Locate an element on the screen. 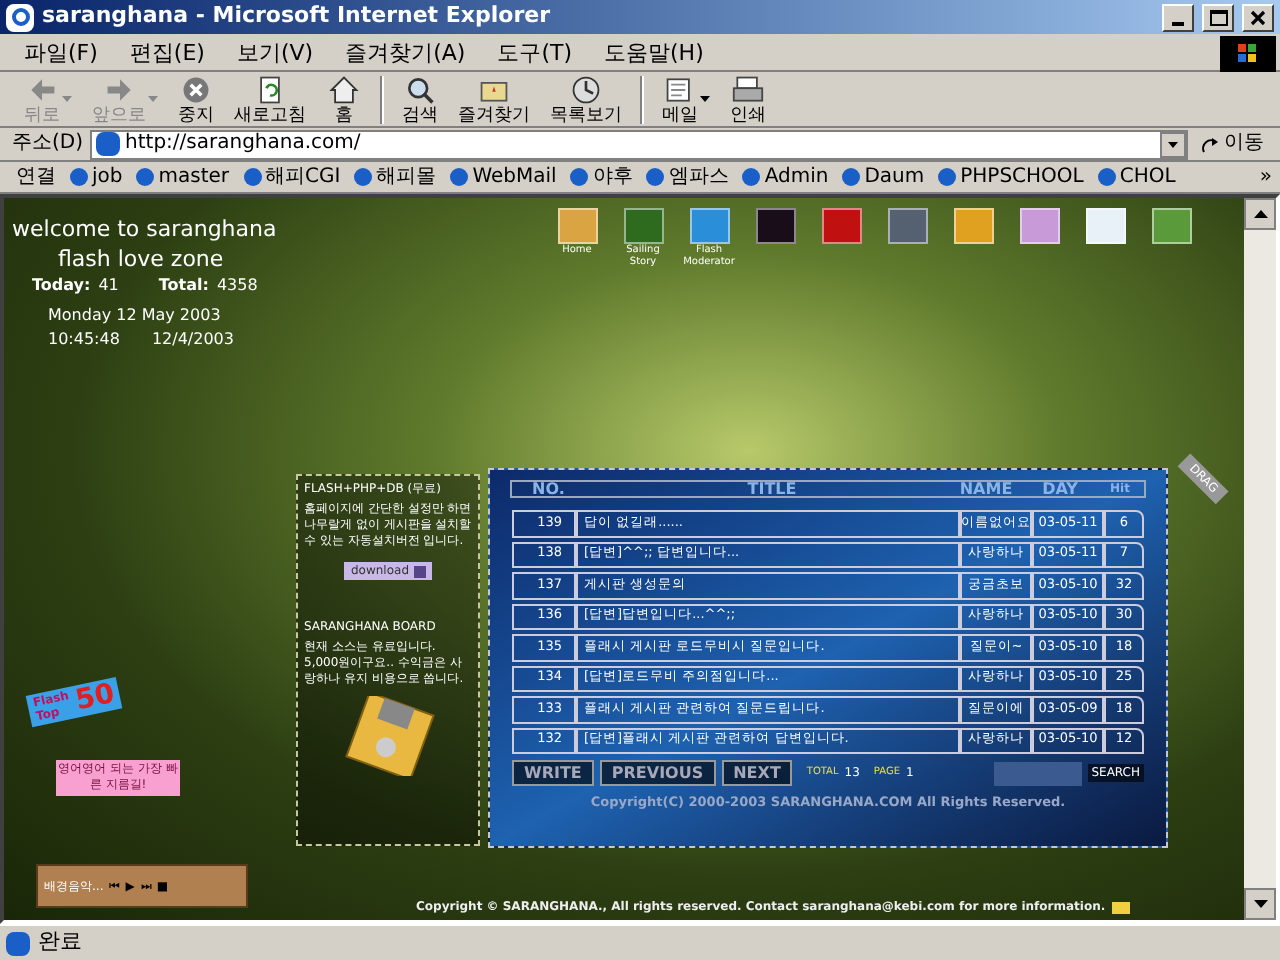  menu-item: 도구(T) is located at coordinates (534, 52).